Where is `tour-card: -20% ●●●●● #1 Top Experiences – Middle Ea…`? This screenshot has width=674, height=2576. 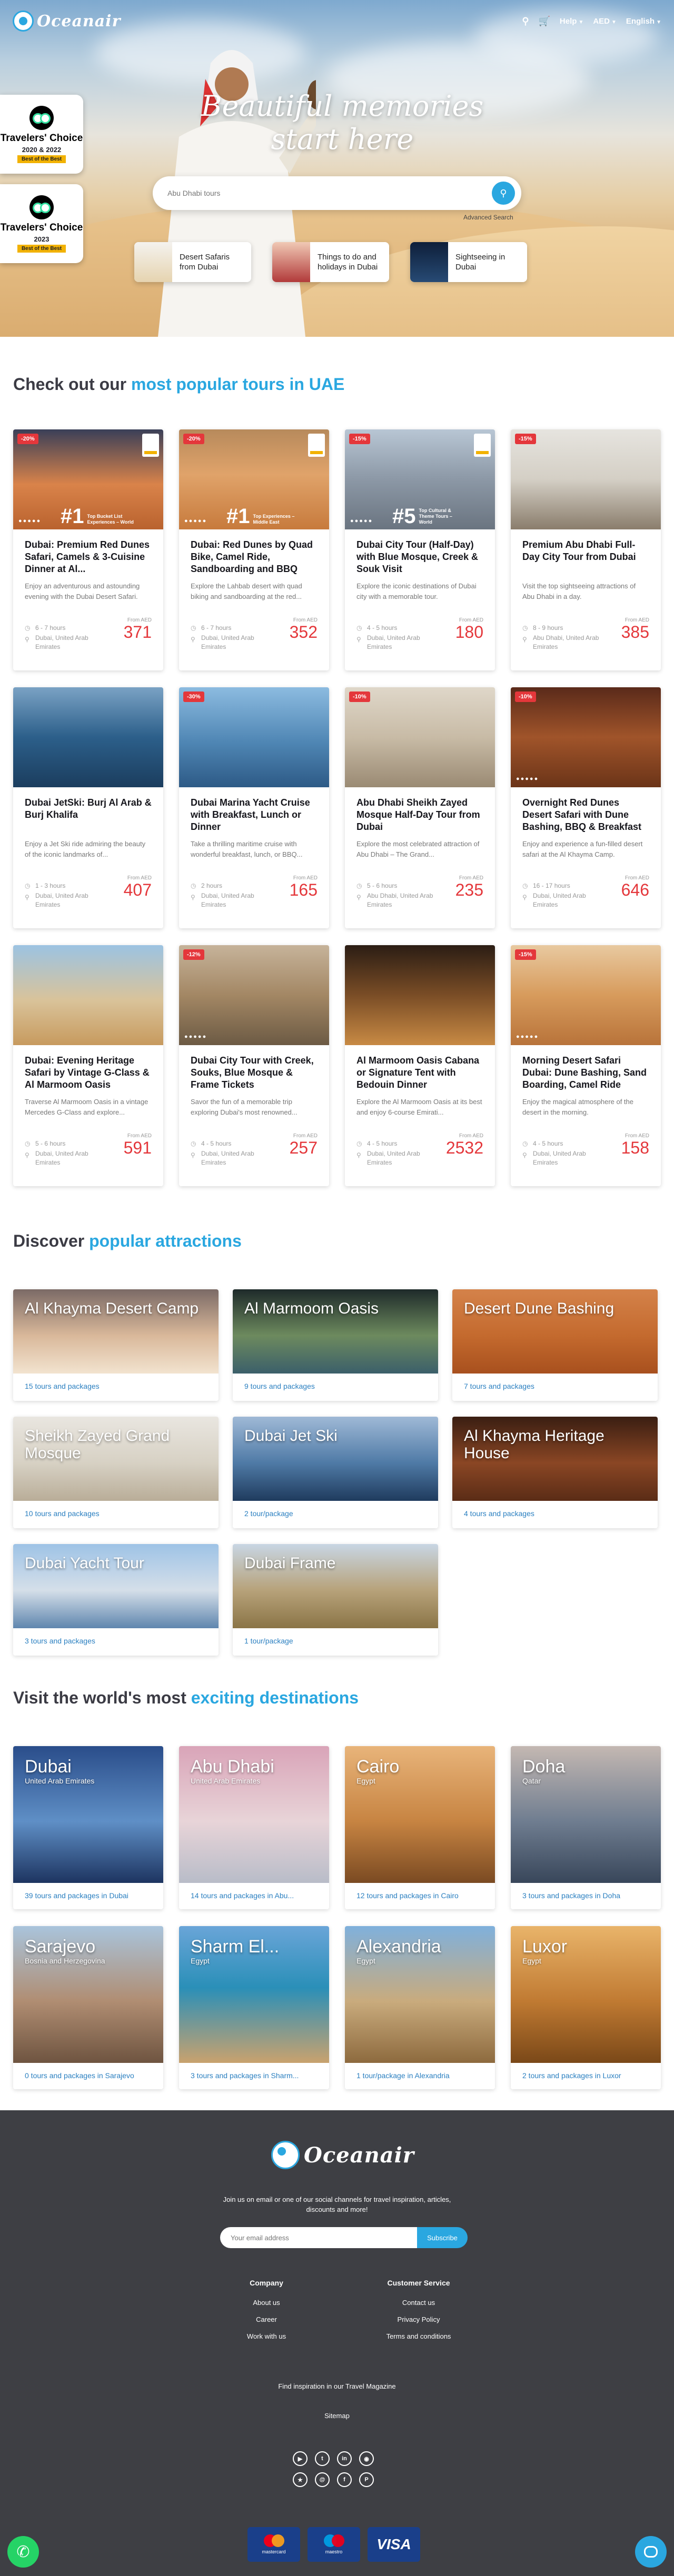 tour-card: -20% ●●●●● #1 Top Experiences – Middle Ea… is located at coordinates (254, 549).